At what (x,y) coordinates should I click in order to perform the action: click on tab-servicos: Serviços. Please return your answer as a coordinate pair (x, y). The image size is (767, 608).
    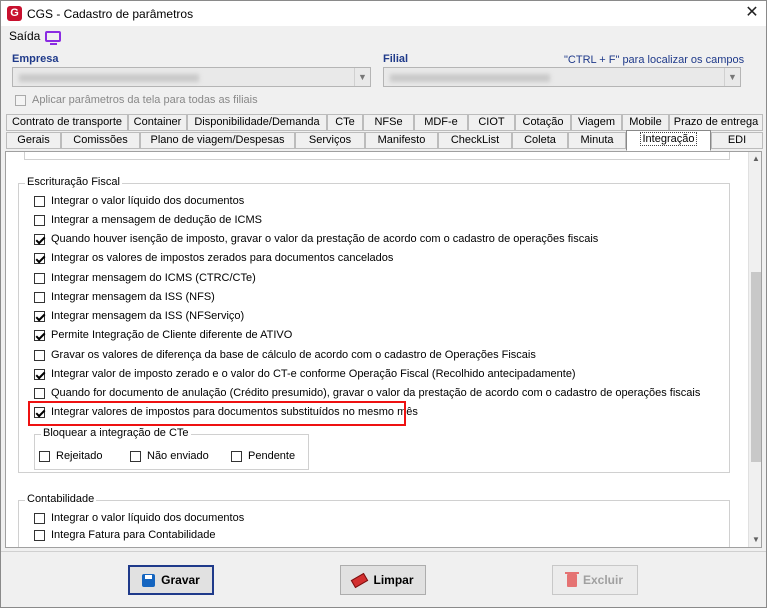
    Looking at the image, I should click on (330, 140).